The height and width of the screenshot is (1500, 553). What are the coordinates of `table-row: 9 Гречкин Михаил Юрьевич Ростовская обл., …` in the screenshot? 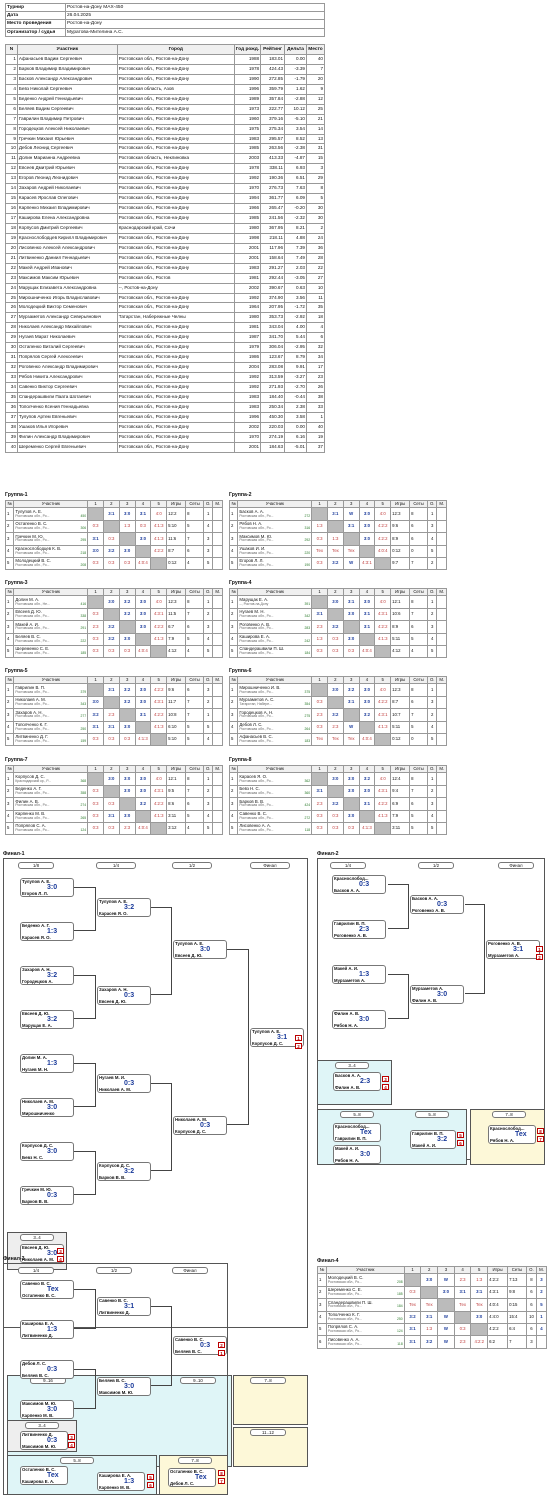 It's located at (165, 139).